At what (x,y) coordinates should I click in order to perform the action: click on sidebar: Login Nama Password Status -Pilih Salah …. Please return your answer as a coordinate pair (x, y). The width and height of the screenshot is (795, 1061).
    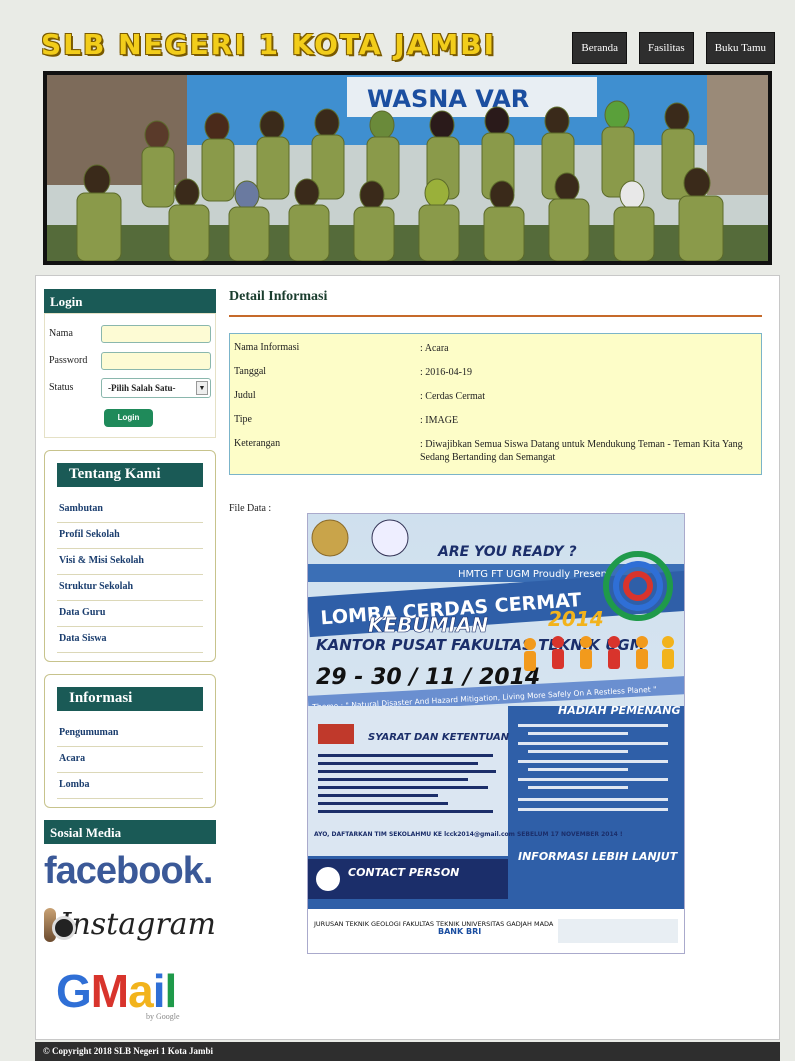
    Looking at the image, I should click on (130, 655).